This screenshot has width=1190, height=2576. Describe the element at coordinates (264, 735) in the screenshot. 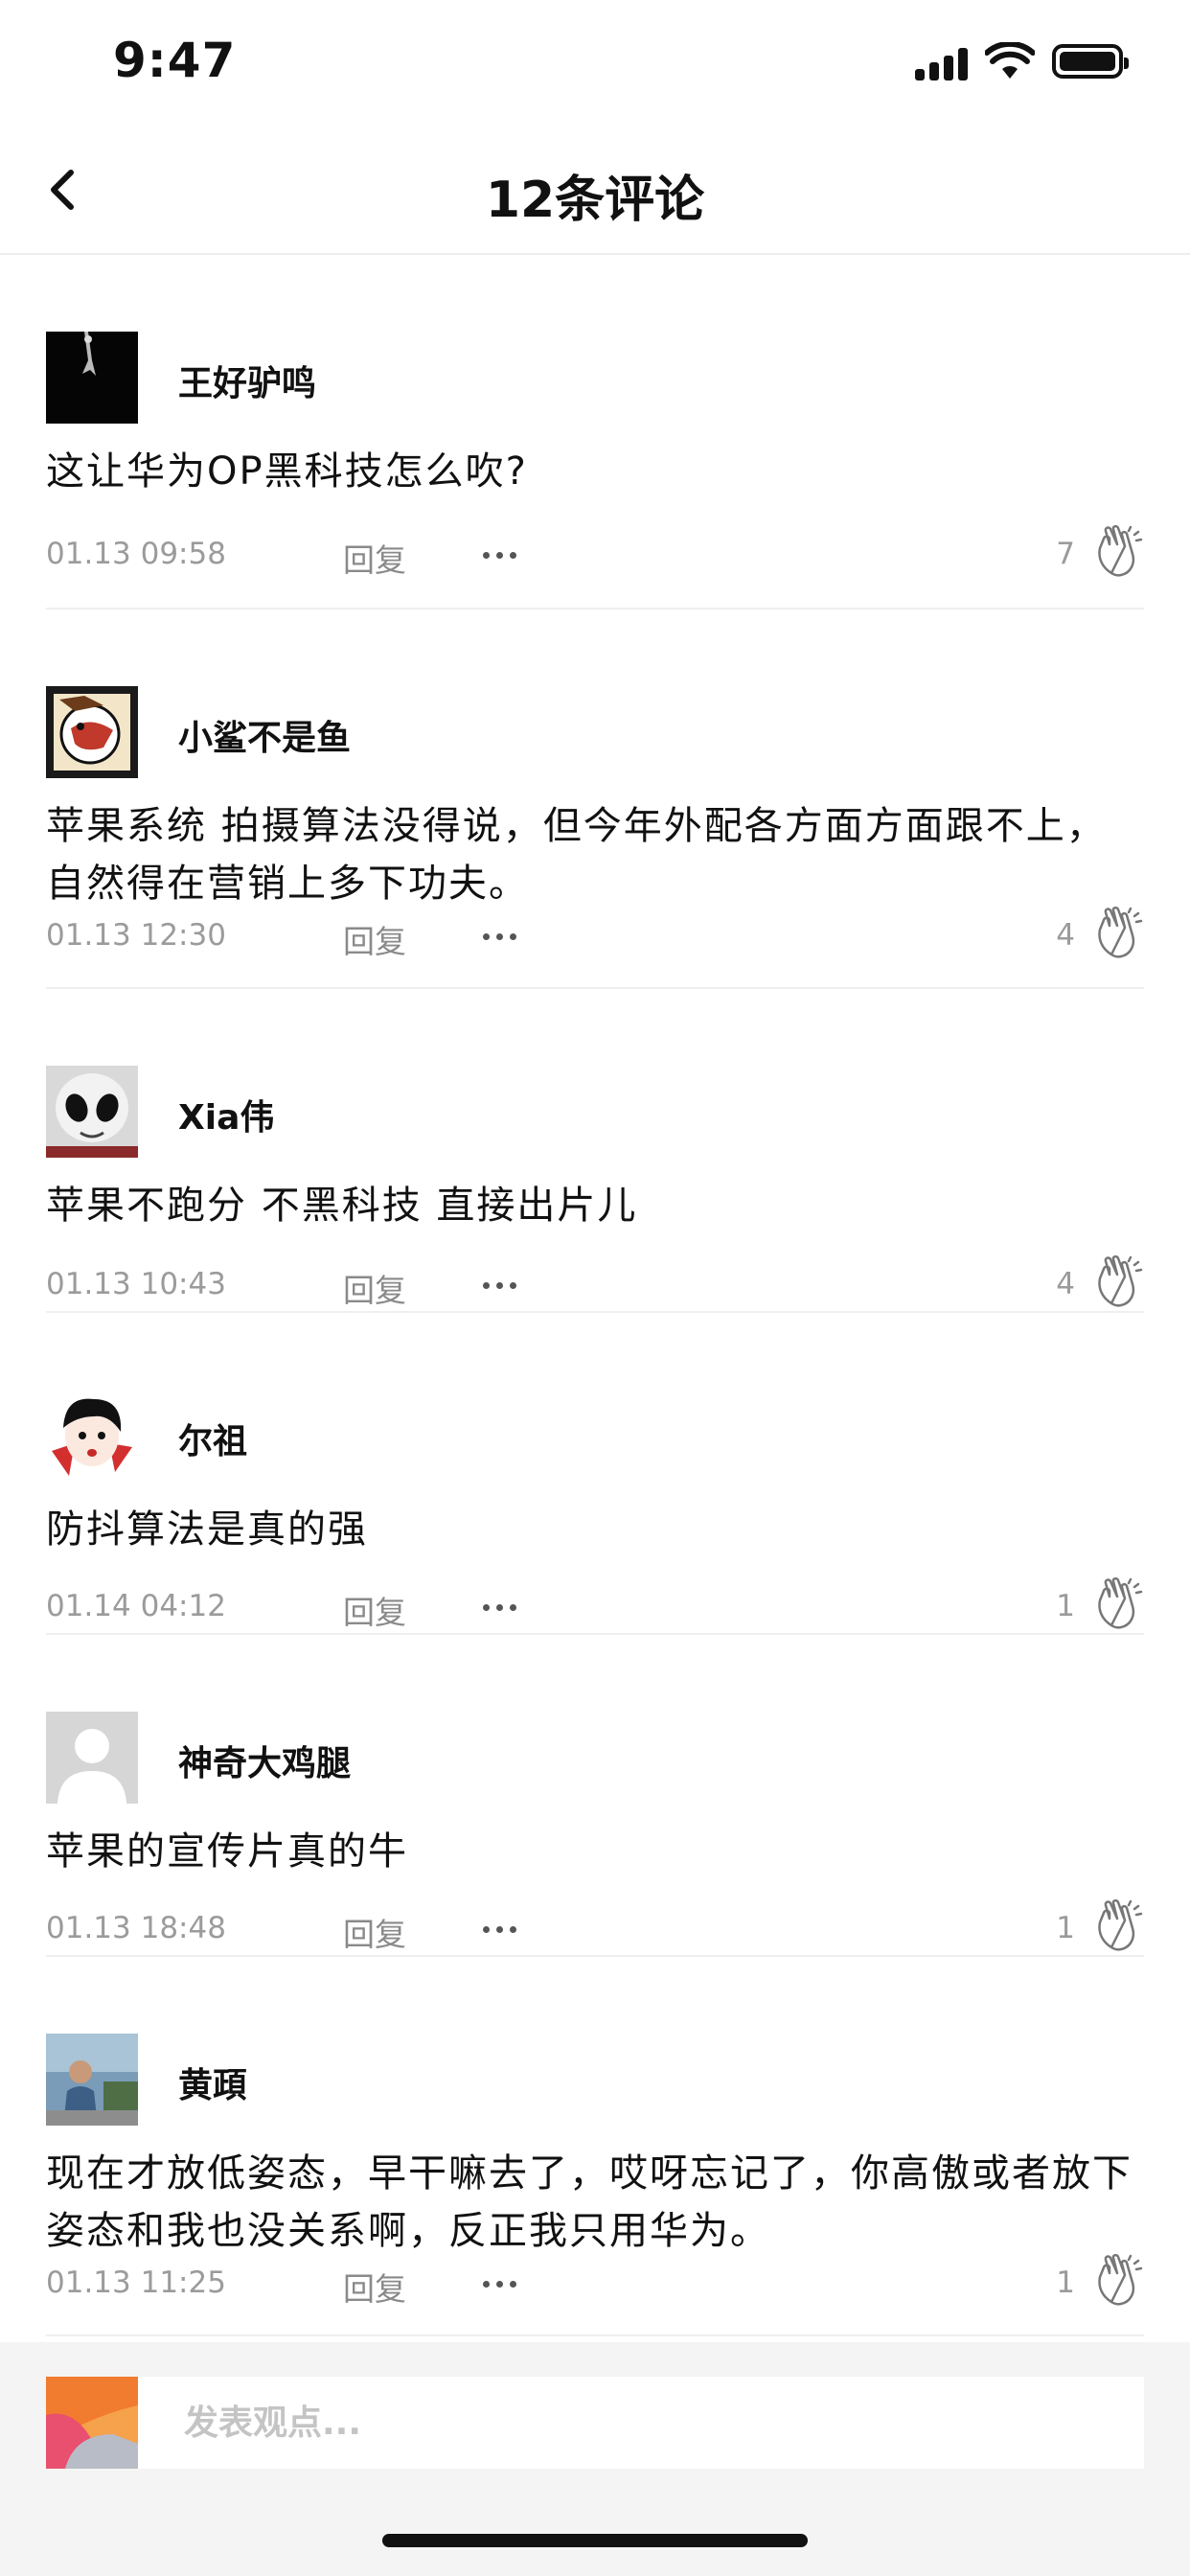

I see `comment-username: 小鲨不是鱼` at that location.